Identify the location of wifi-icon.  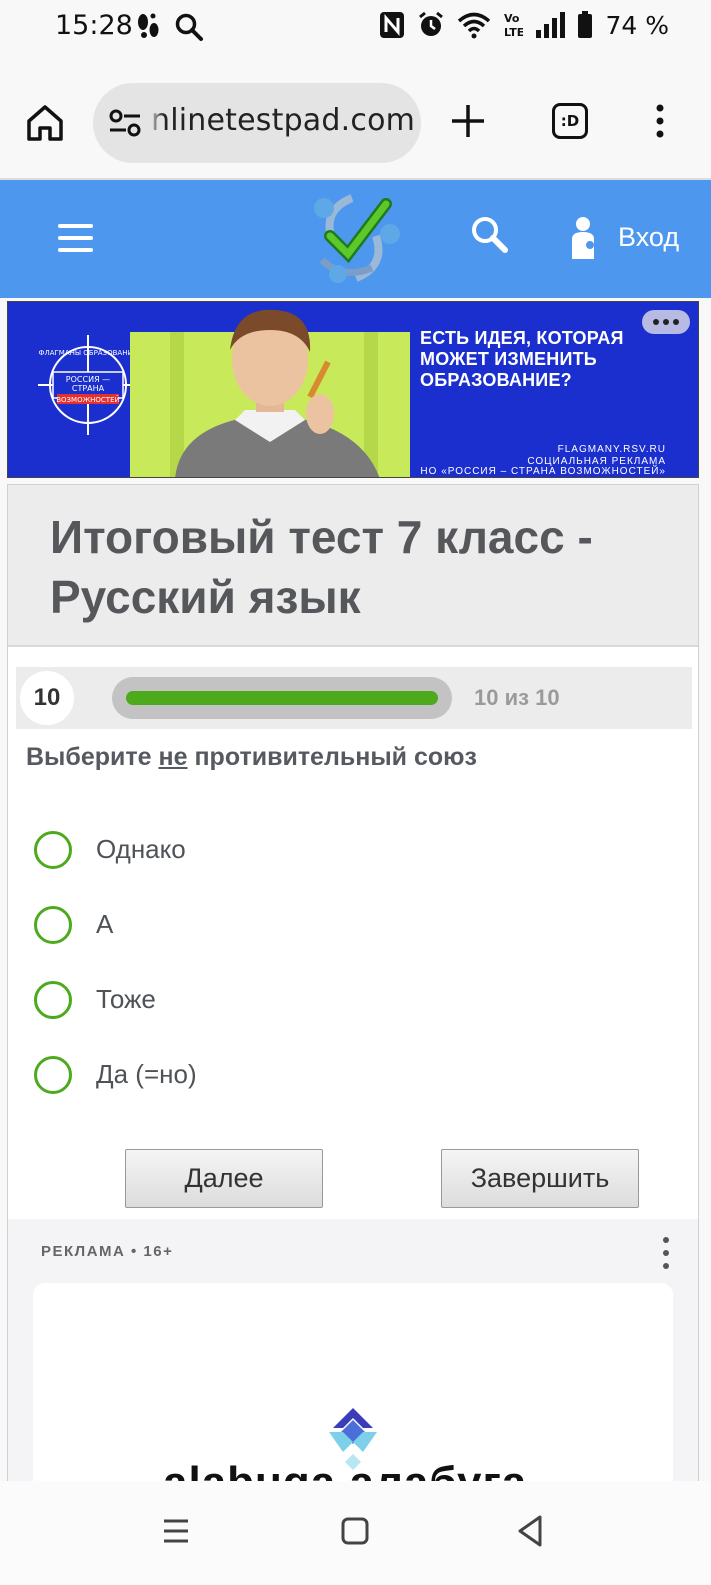
(474, 25).